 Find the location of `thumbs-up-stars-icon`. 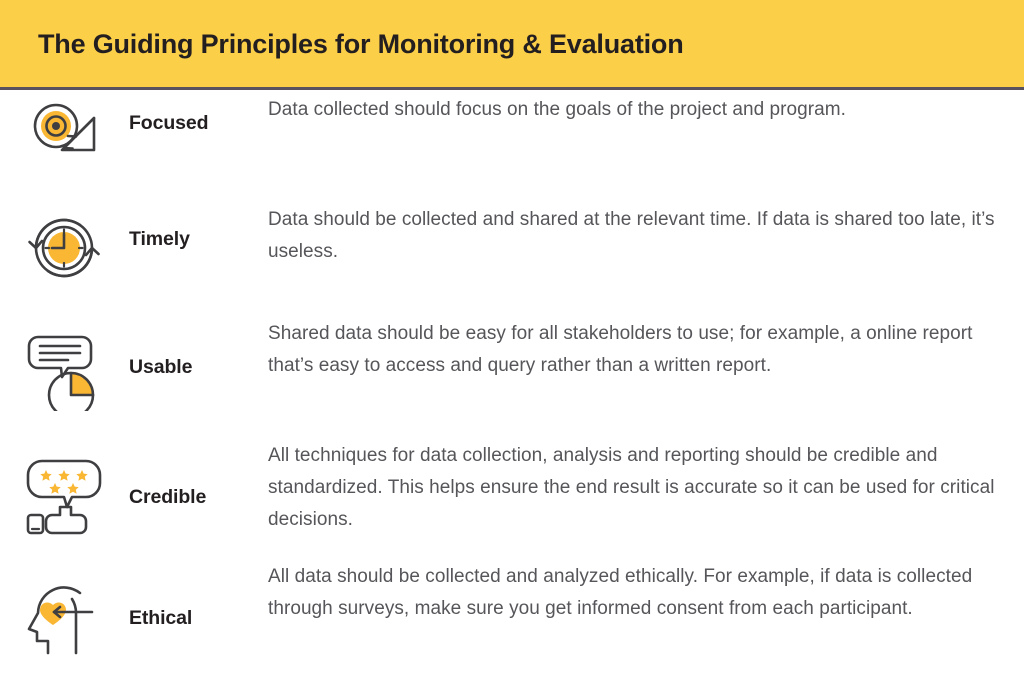

thumbs-up-stars-icon is located at coordinates (64, 487).